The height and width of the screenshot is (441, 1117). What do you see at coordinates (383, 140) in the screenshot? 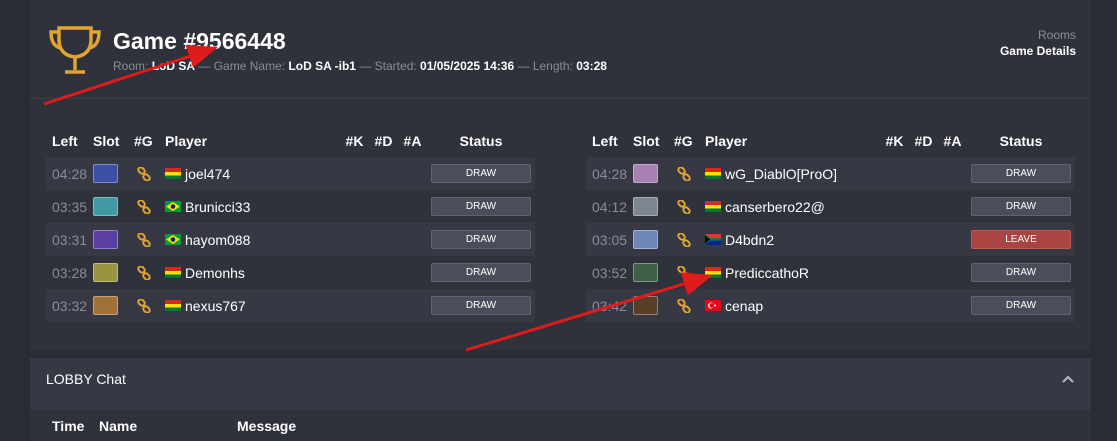
I see `col-d: #D` at bounding box center [383, 140].